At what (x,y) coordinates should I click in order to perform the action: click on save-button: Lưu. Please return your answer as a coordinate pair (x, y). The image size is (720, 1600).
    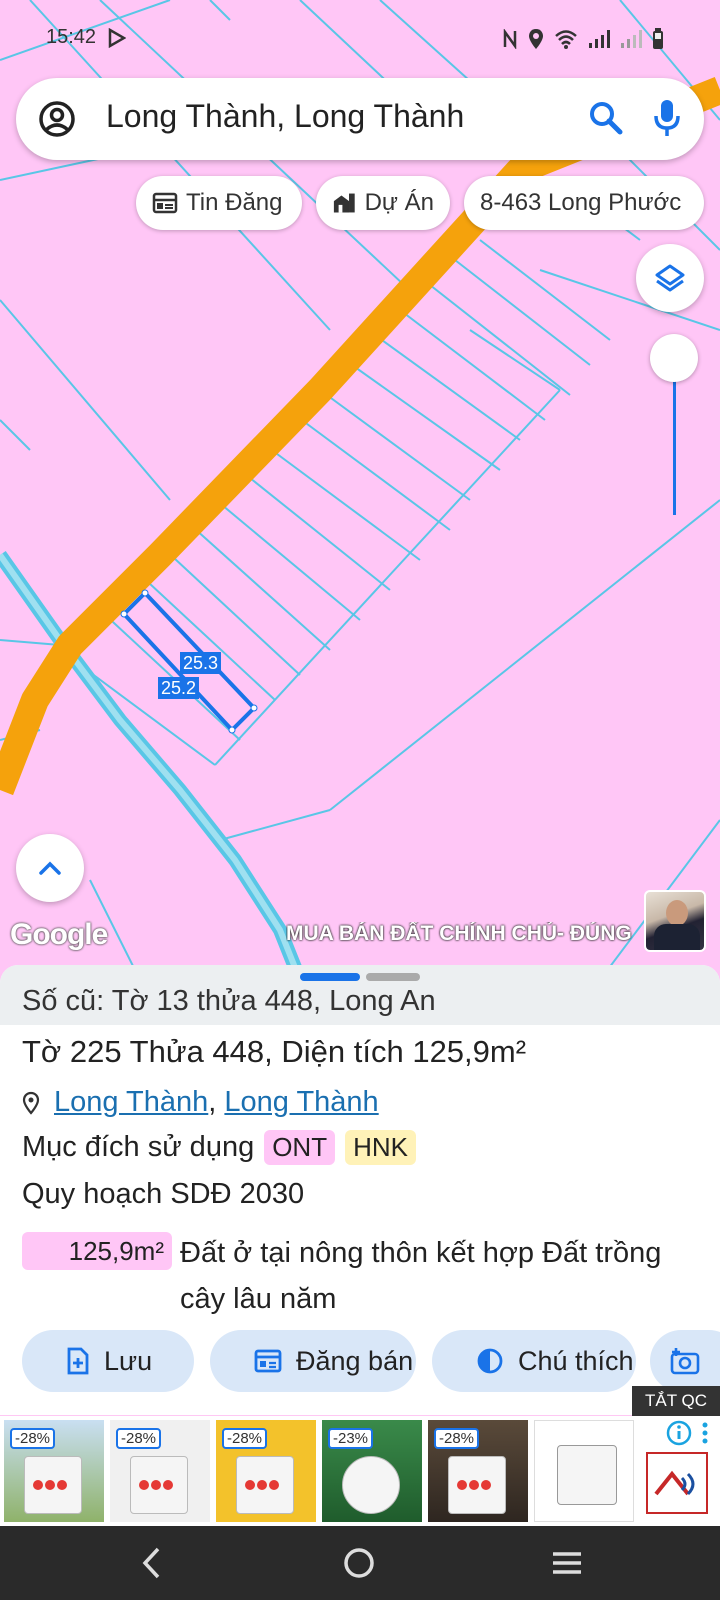
    Looking at the image, I should click on (108, 1361).